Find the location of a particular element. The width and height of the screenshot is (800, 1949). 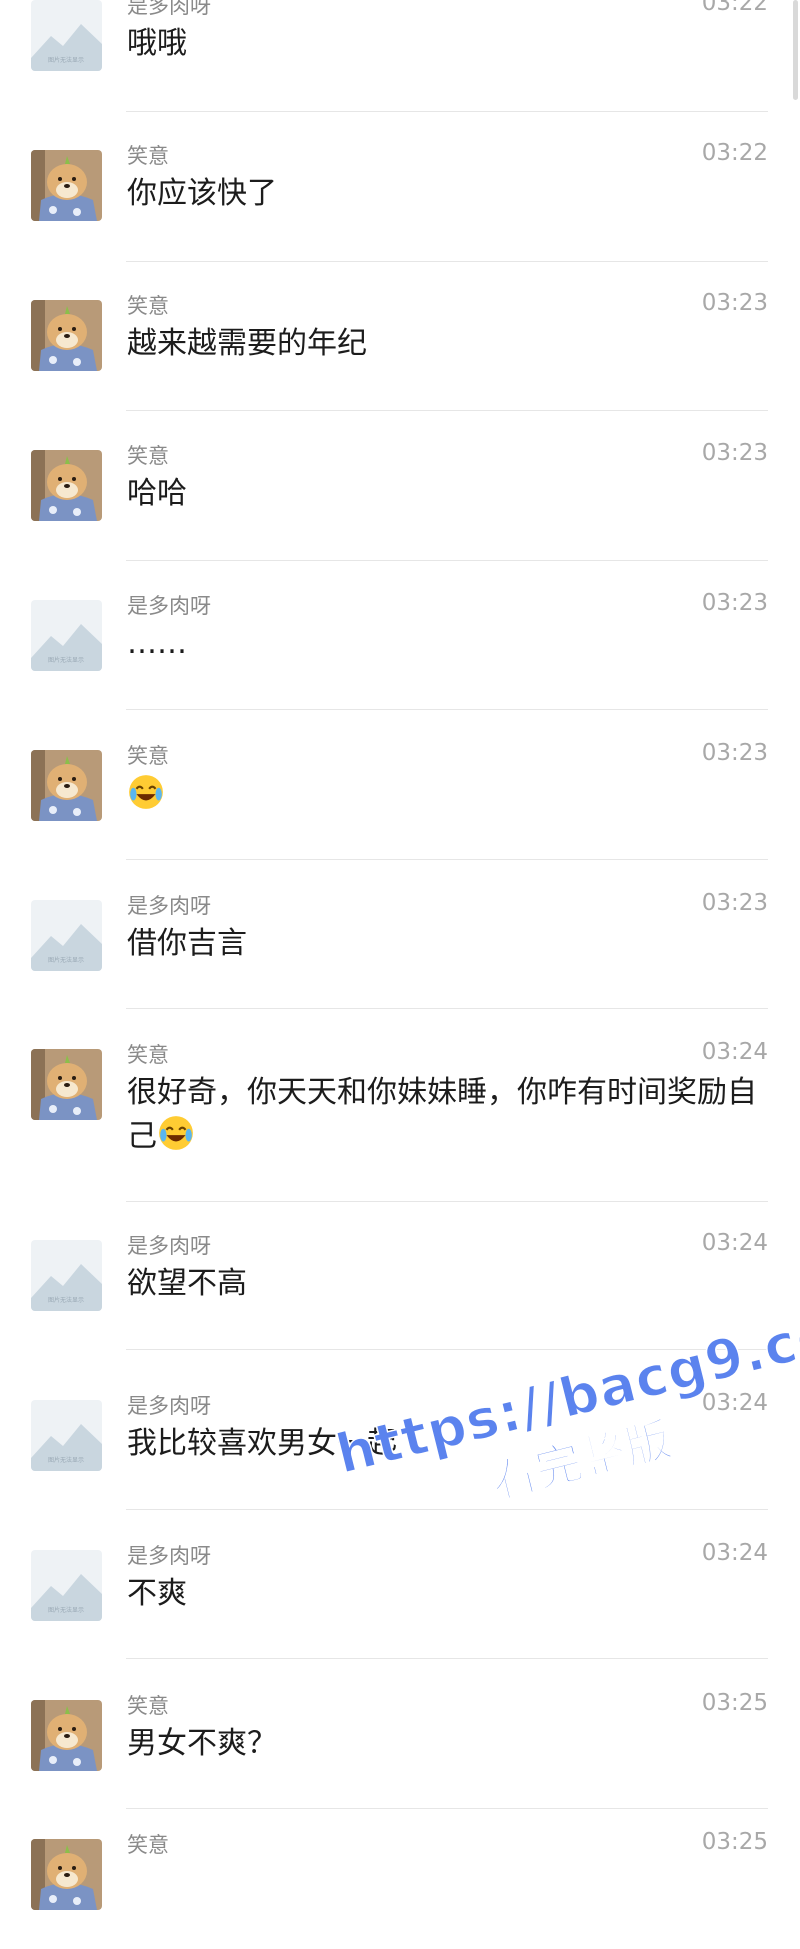

message-text: 不爽 is located at coordinates (157, 1593).